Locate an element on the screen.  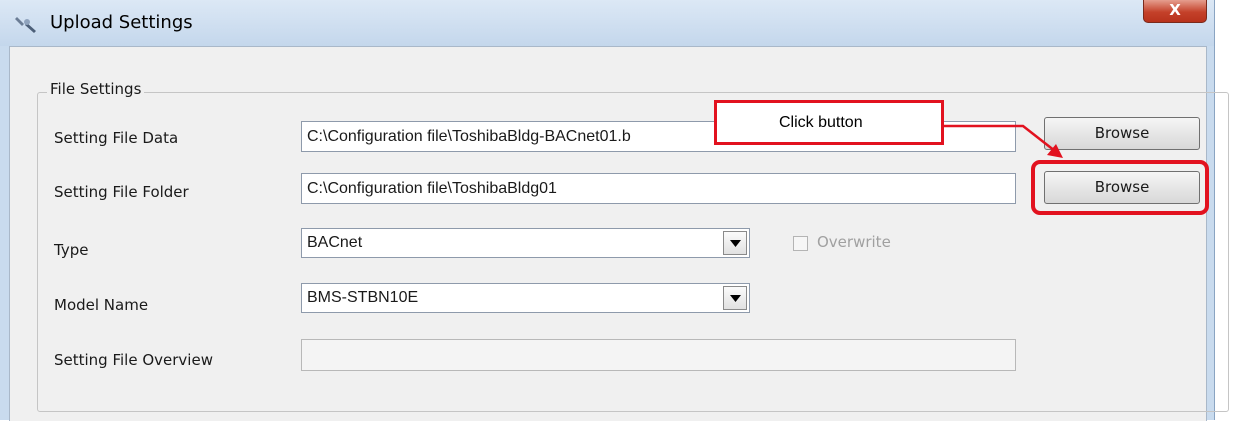
browse-highlight-box is located at coordinates (1120, 187).